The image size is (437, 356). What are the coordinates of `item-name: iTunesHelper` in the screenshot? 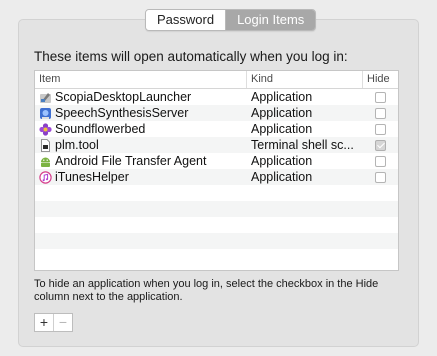 It's located at (92, 177).